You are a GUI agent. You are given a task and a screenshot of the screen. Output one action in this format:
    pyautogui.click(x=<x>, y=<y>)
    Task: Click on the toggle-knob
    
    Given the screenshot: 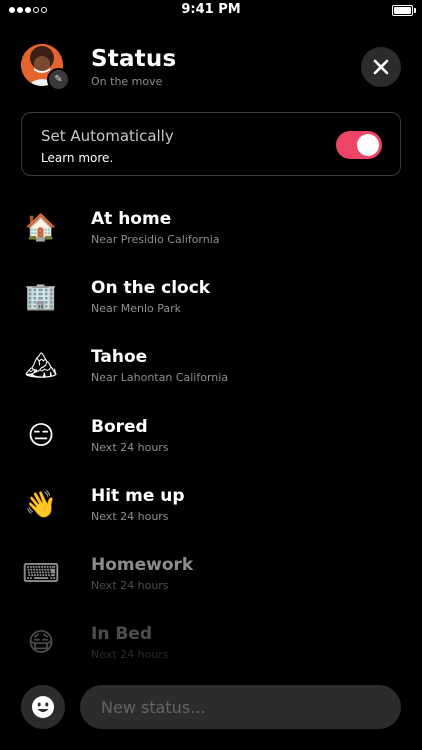 What is the action you would take?
    pyautogui.click(x=368, y=145)
    